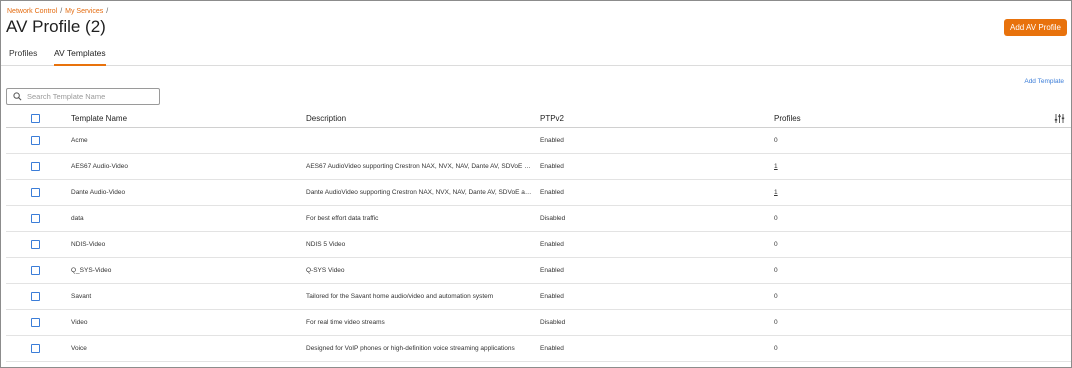  Describe the element at coordinates (325, 270) in the screenshot. I see `template-description-text: Q-SYS Video` at that location.